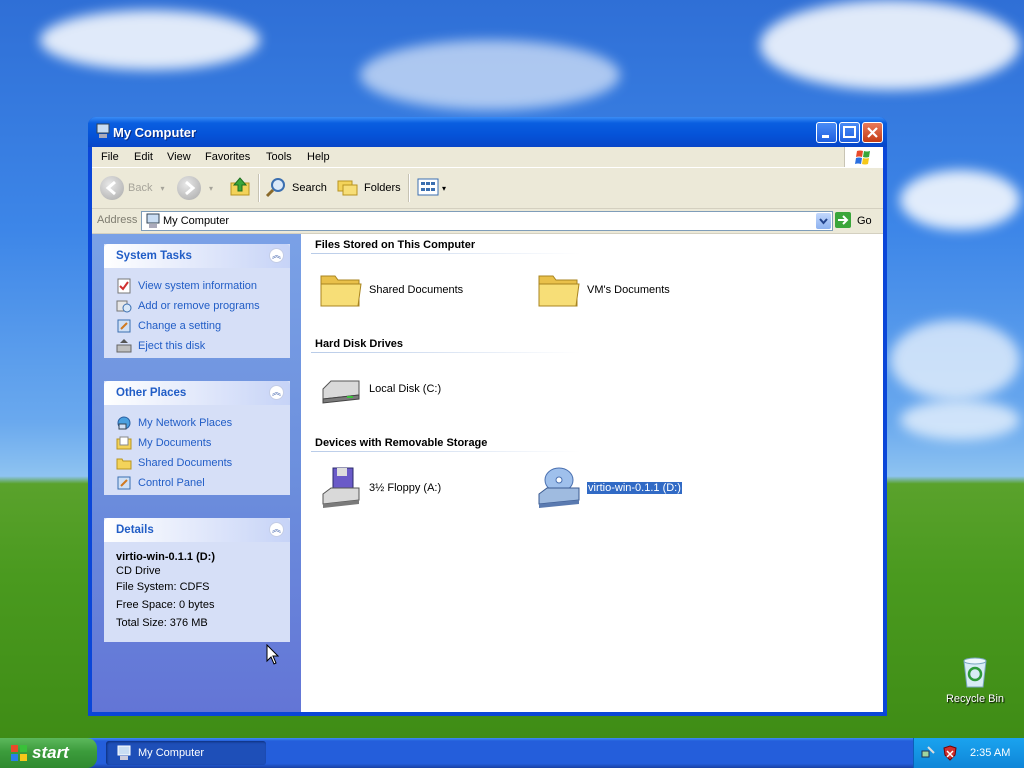 The height and width of the screenshot is (768, 1024). Describe the element at coordinates (124, 443) in the screenshot. I see `my-documents-icon` at that location.